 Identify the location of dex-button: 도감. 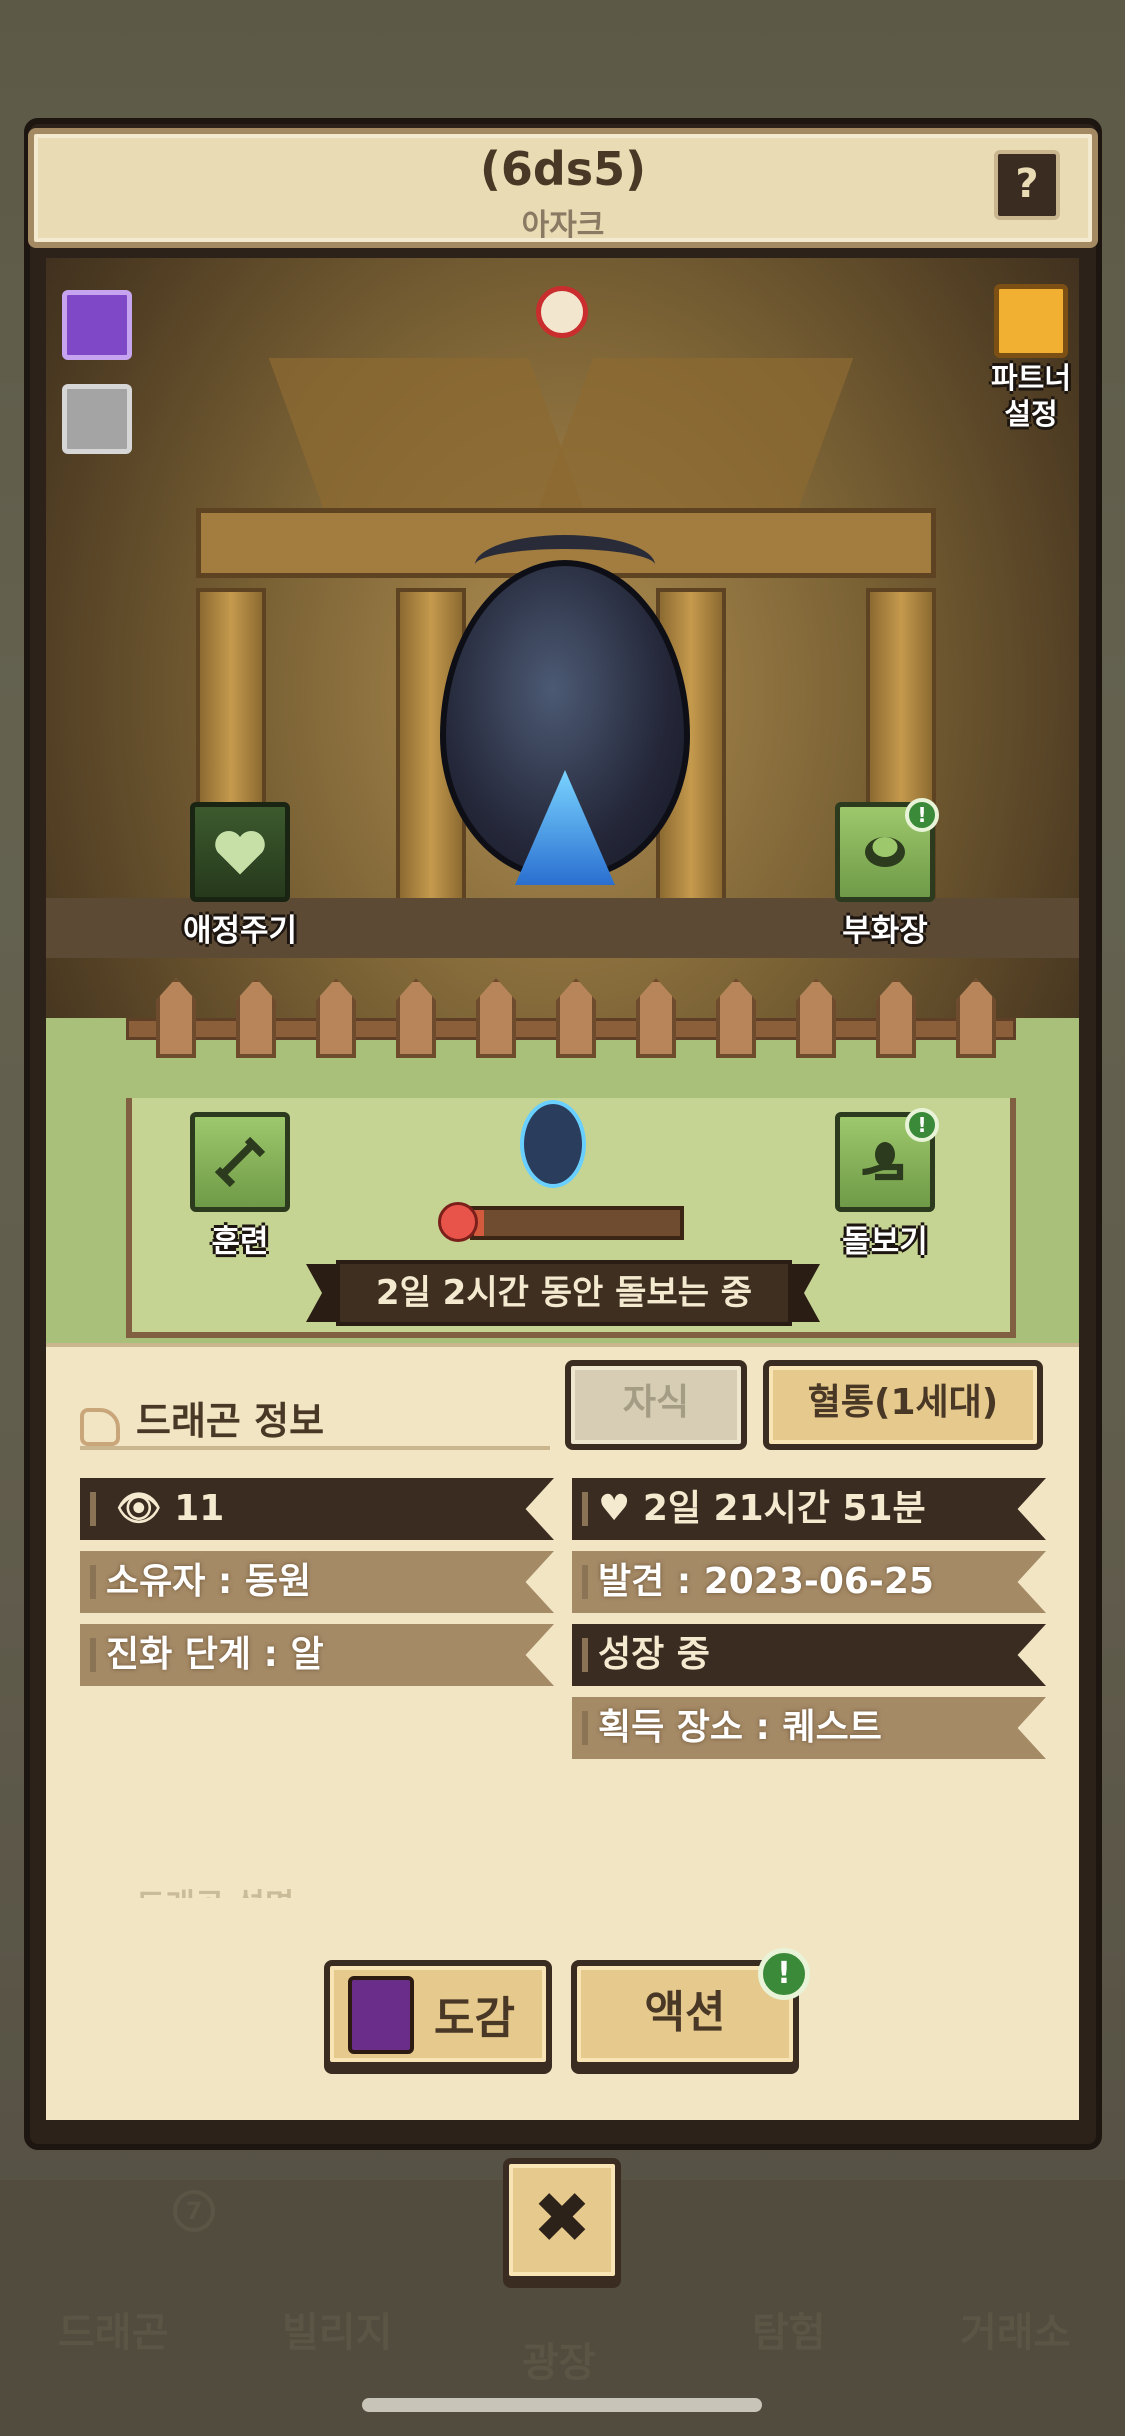
(438, 2014).